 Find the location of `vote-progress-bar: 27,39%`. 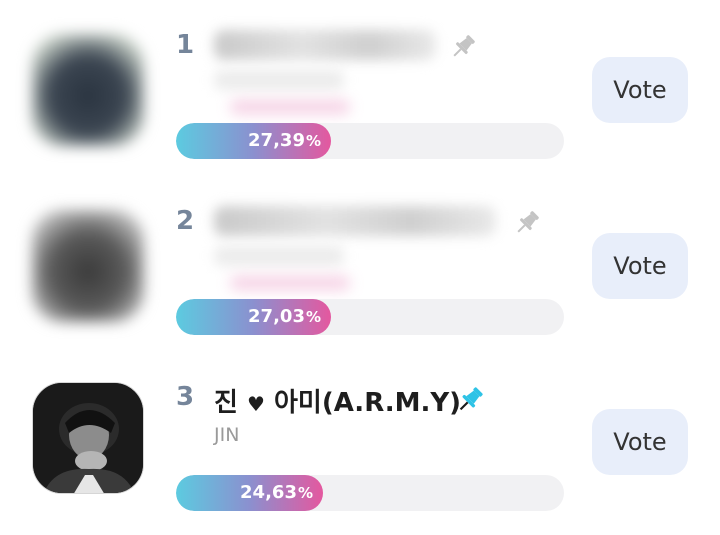

vote-progress-bar: 27,39% is located at coordinates (370, 141).